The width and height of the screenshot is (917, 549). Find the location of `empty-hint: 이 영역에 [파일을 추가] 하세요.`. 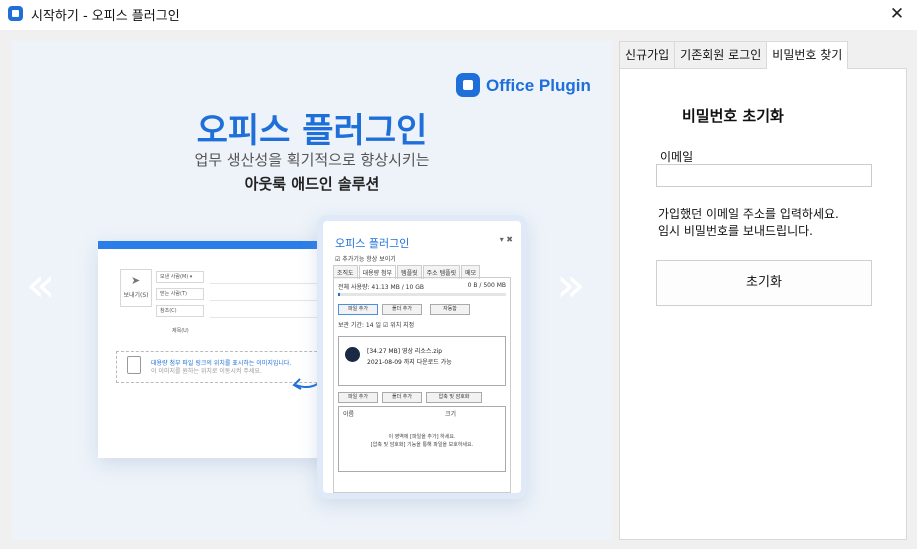

empty-hint: 이 영역에 [파일을 추가] 하세요. is located at coordinates (422, 437).